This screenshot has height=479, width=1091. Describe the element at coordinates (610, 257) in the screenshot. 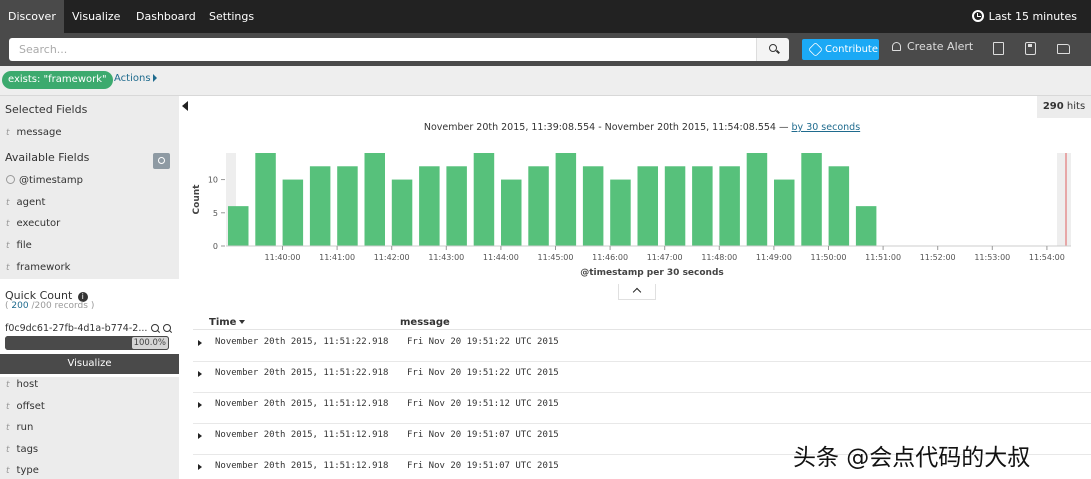

I see `x-tick-label: 11:46:00` at that location.